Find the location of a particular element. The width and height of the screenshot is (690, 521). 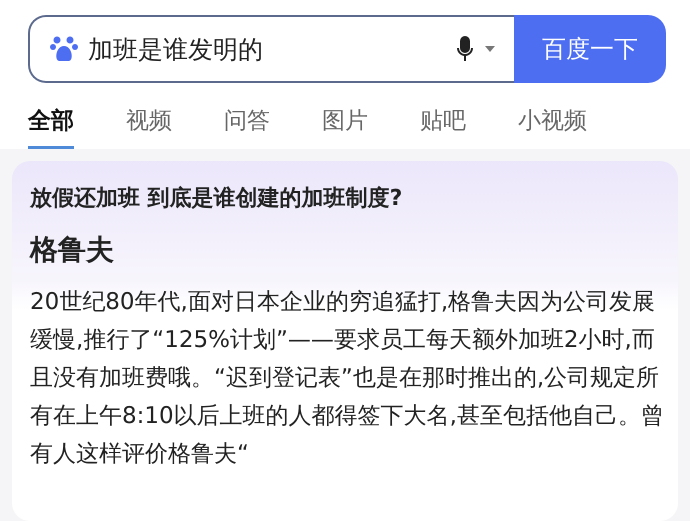

search-field: 加班是谁发明的 is located at coordinates (271, 49).